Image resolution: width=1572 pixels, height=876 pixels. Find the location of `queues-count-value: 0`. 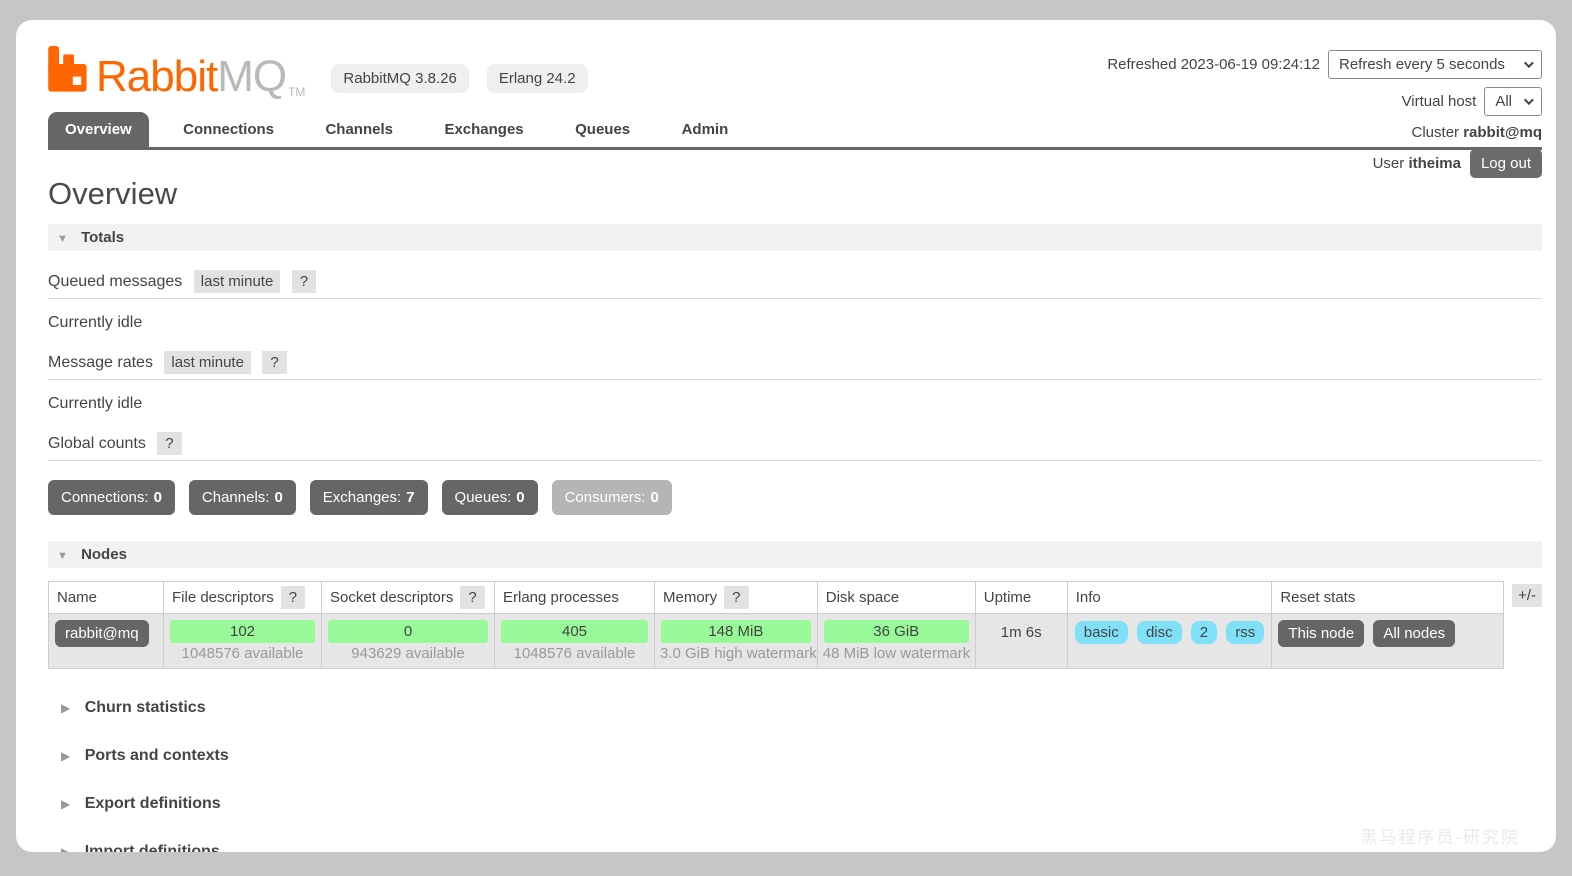

queues-count-value: 0 is located at coordinates (520, 497).